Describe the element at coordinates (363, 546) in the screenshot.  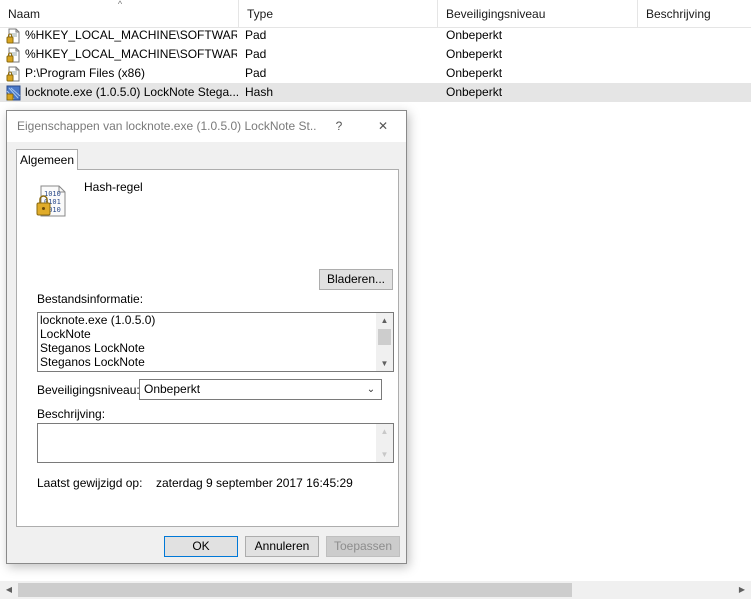
I see `apply-button: Toepassen` at that location.